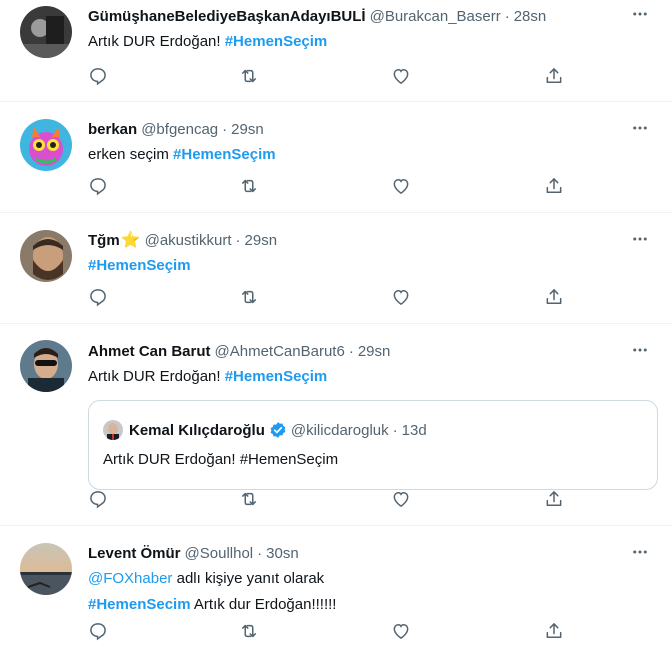  I want to click on author-name: Ahmet Can Barut, so click(149, 351).